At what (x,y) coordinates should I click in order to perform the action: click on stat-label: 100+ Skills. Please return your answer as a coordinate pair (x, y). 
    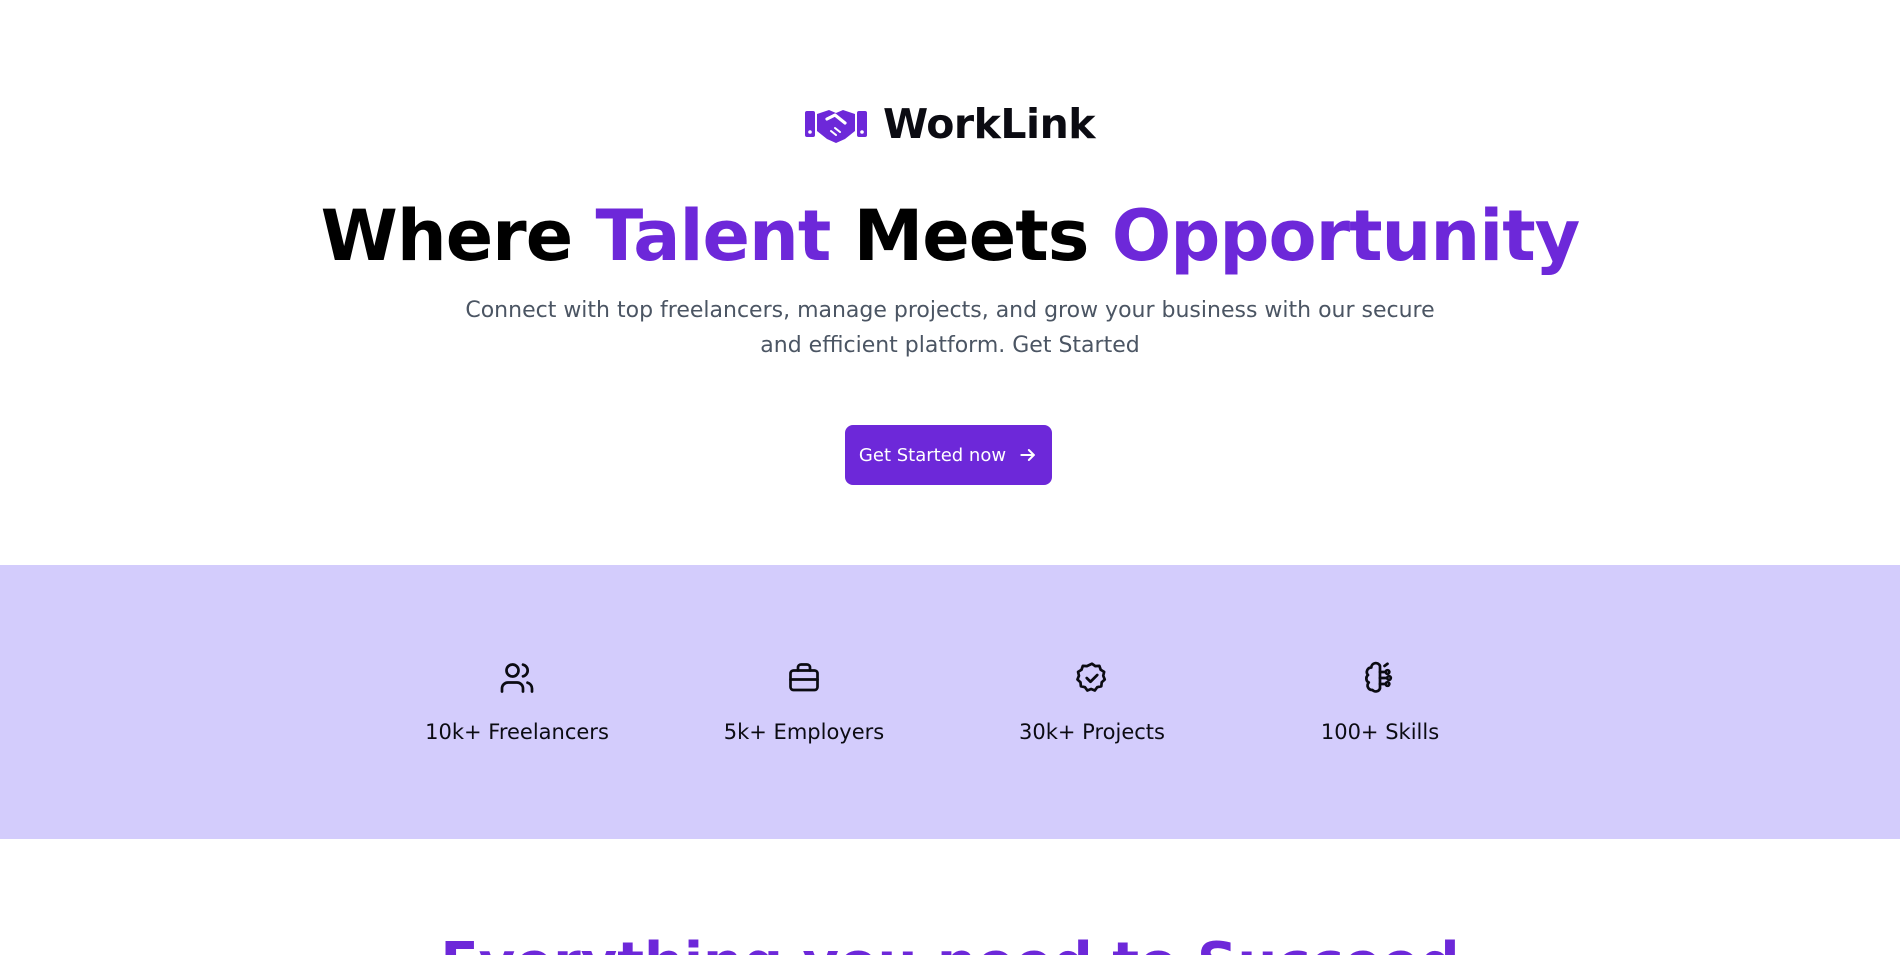
    Looking at the image, I should click on (1380, 732).